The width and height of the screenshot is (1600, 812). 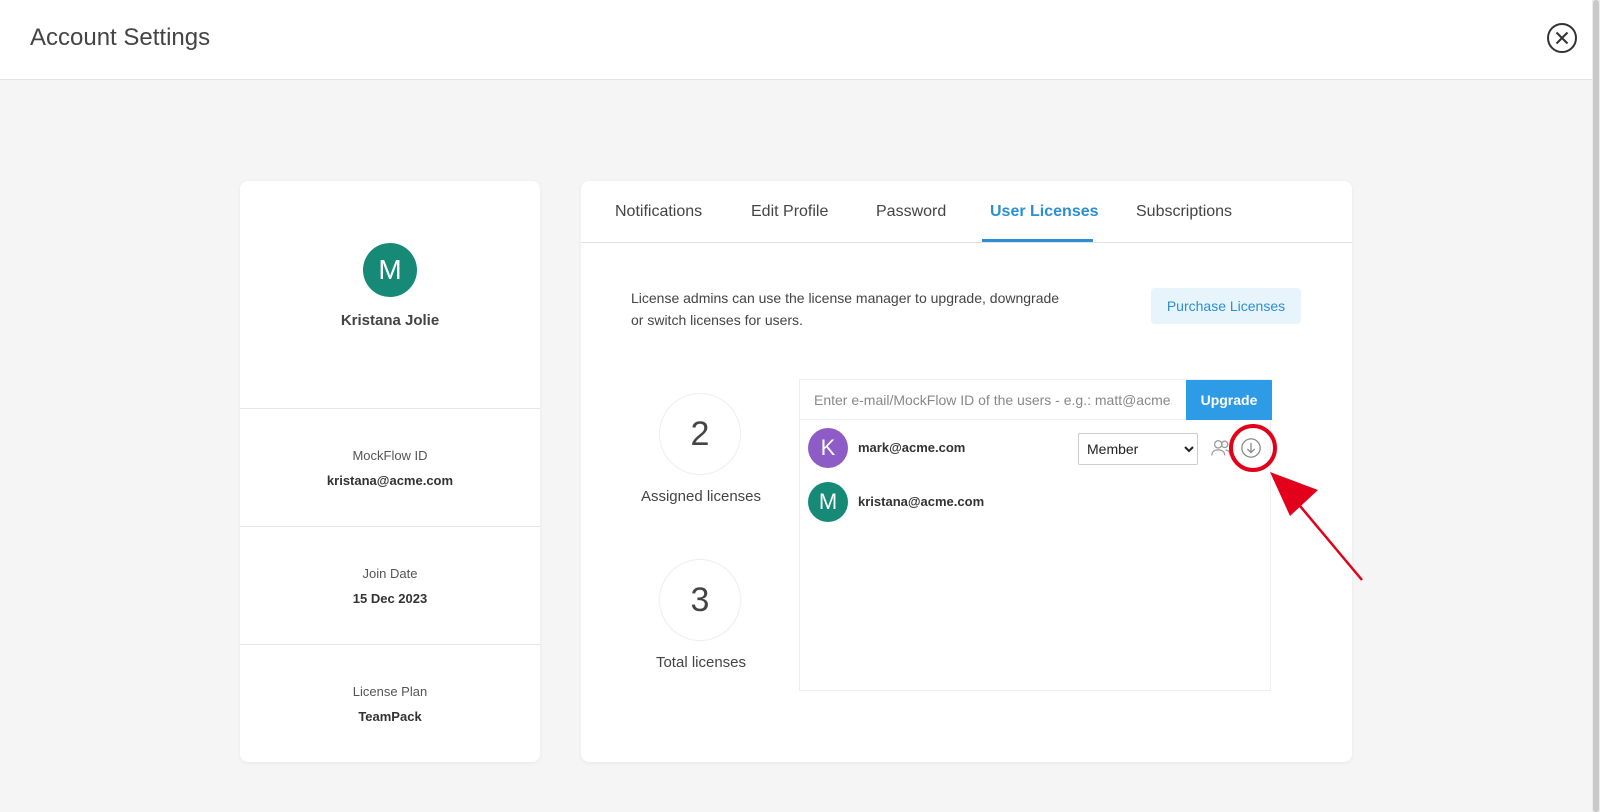 I want to click on tab-user-licenses: User Licenses, so click(x=1044, y=212).